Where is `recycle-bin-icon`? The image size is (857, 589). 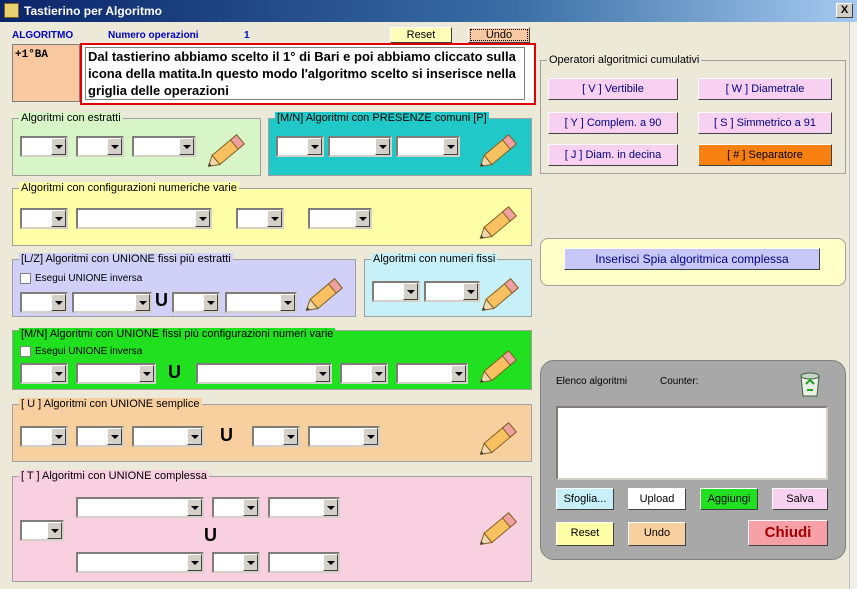
recycle-bin-icon is located at coordinates (810, 382).